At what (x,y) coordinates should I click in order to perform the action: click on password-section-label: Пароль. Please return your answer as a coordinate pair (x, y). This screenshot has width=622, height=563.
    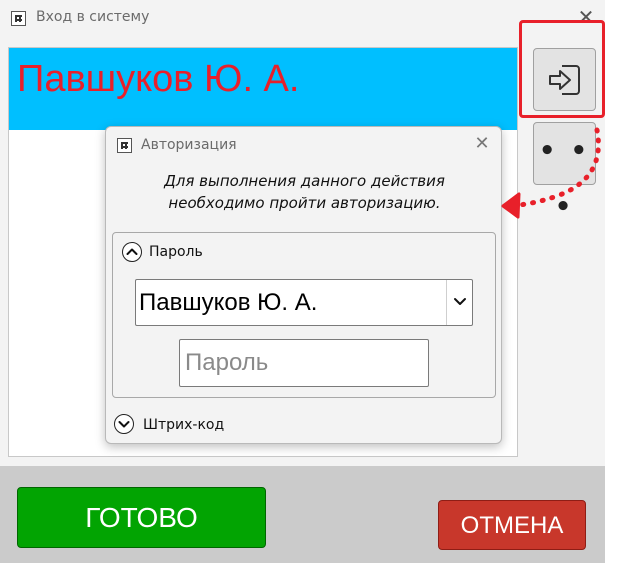
    Looking at the image, I should click on (176, 252).